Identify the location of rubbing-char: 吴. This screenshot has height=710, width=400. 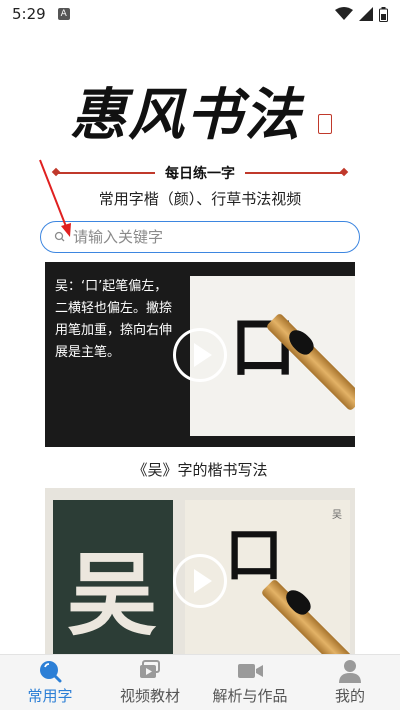
(112, 595).